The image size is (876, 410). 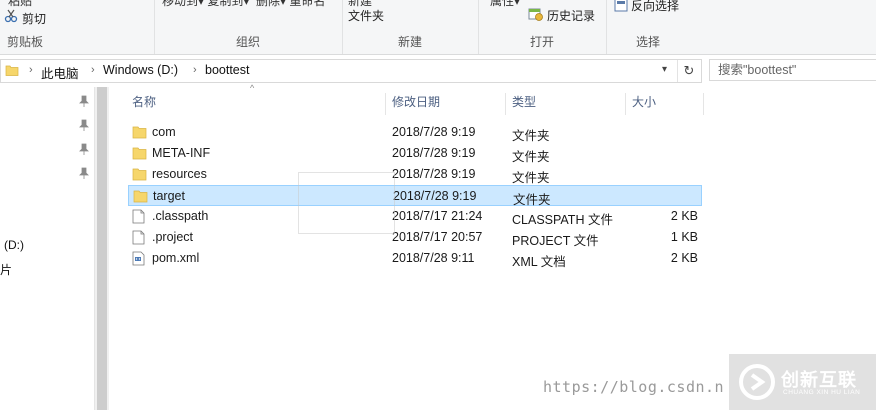 What do you see at coordinates (47, 248) in the screenshot?
I see `navigation-pane: (D:) 片` at bounding box center [47, 248].